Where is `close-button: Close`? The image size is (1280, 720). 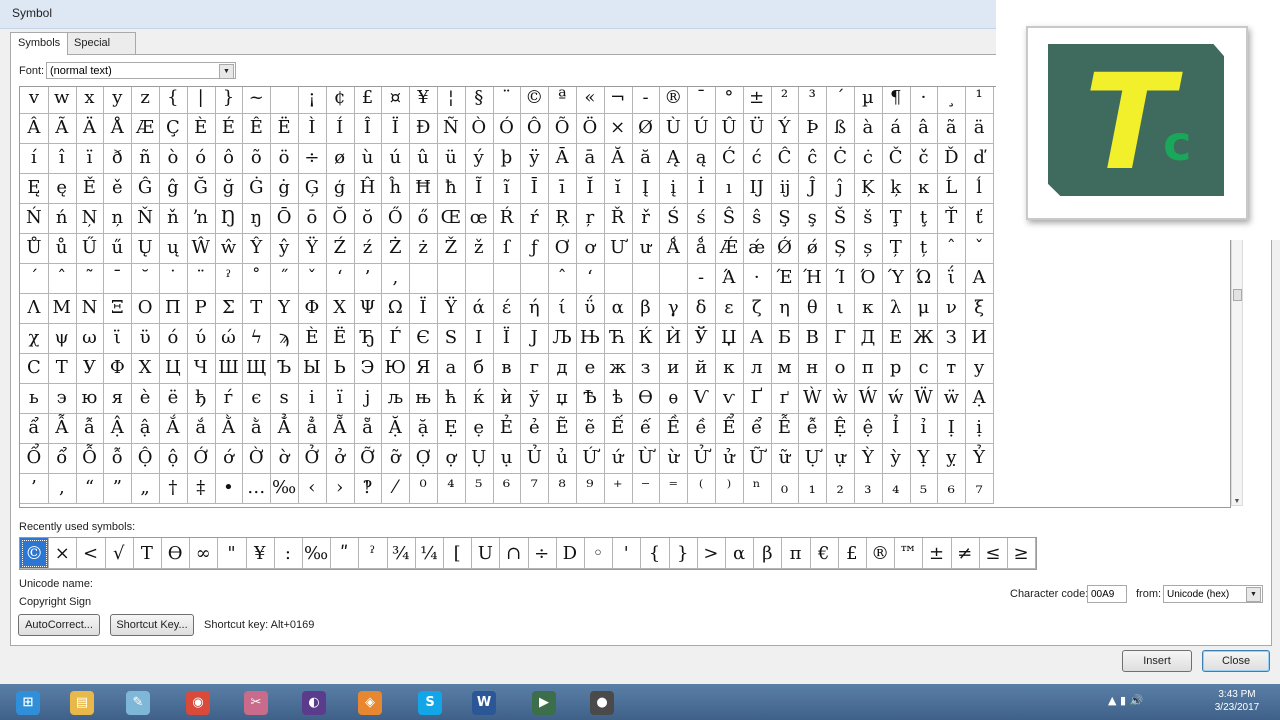
close-button: Close is located at coordinates (1236, 661).